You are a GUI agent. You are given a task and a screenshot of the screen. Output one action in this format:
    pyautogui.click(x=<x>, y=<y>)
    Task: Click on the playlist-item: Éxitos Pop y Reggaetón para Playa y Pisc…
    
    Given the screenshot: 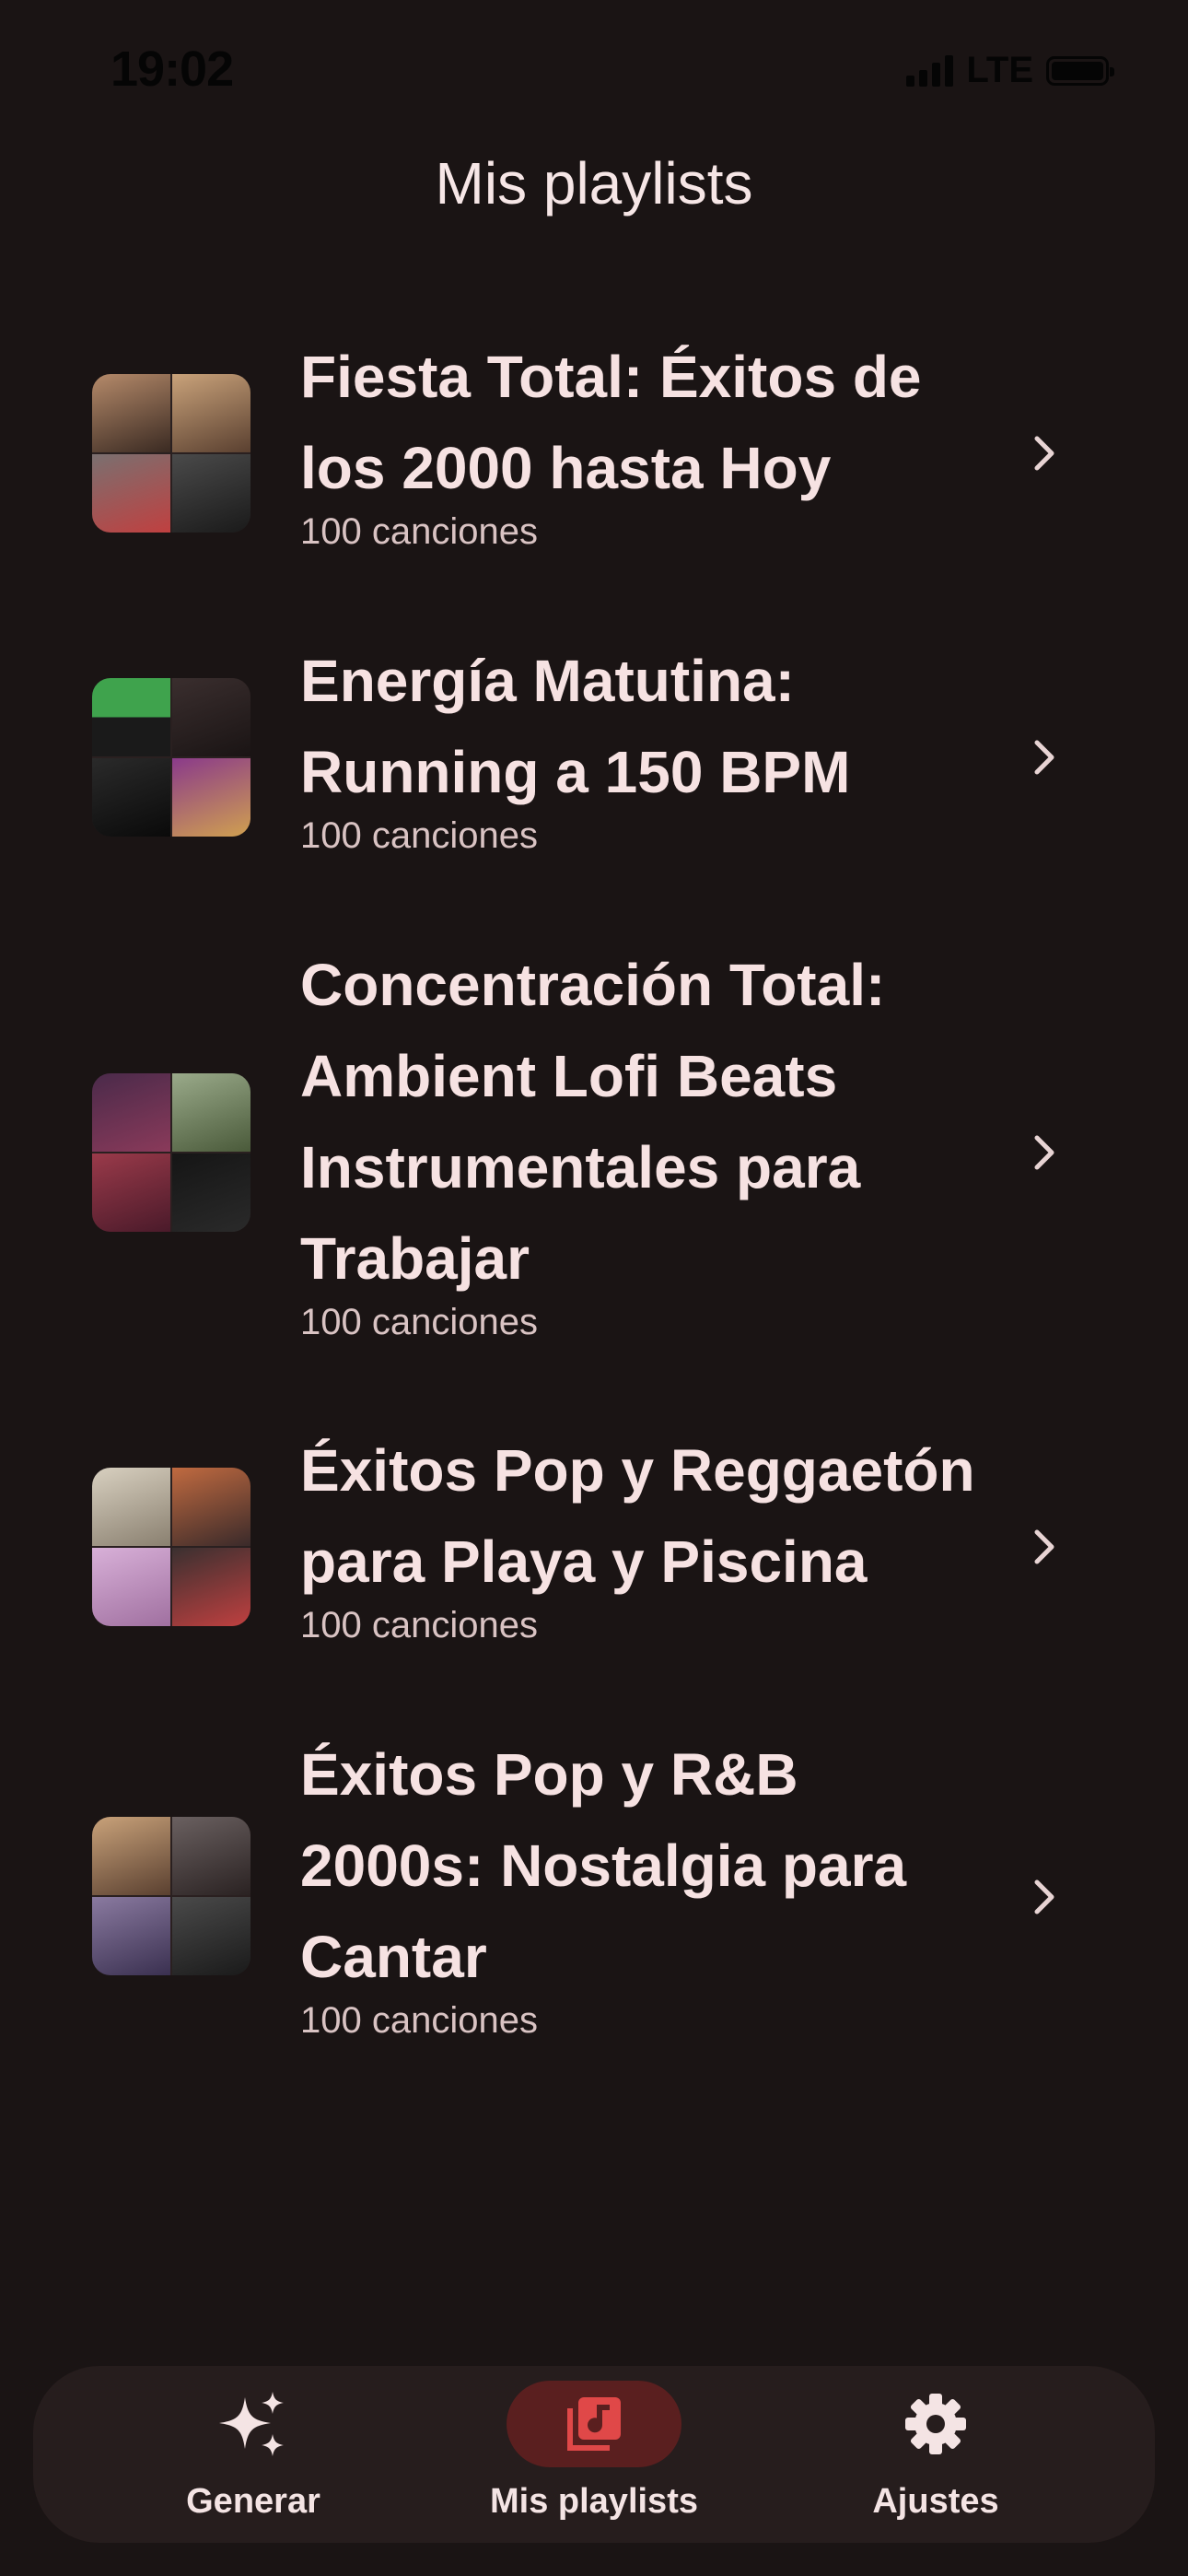 What is the action you would take?
    pyautogui.click(x=594, y=1549)
    